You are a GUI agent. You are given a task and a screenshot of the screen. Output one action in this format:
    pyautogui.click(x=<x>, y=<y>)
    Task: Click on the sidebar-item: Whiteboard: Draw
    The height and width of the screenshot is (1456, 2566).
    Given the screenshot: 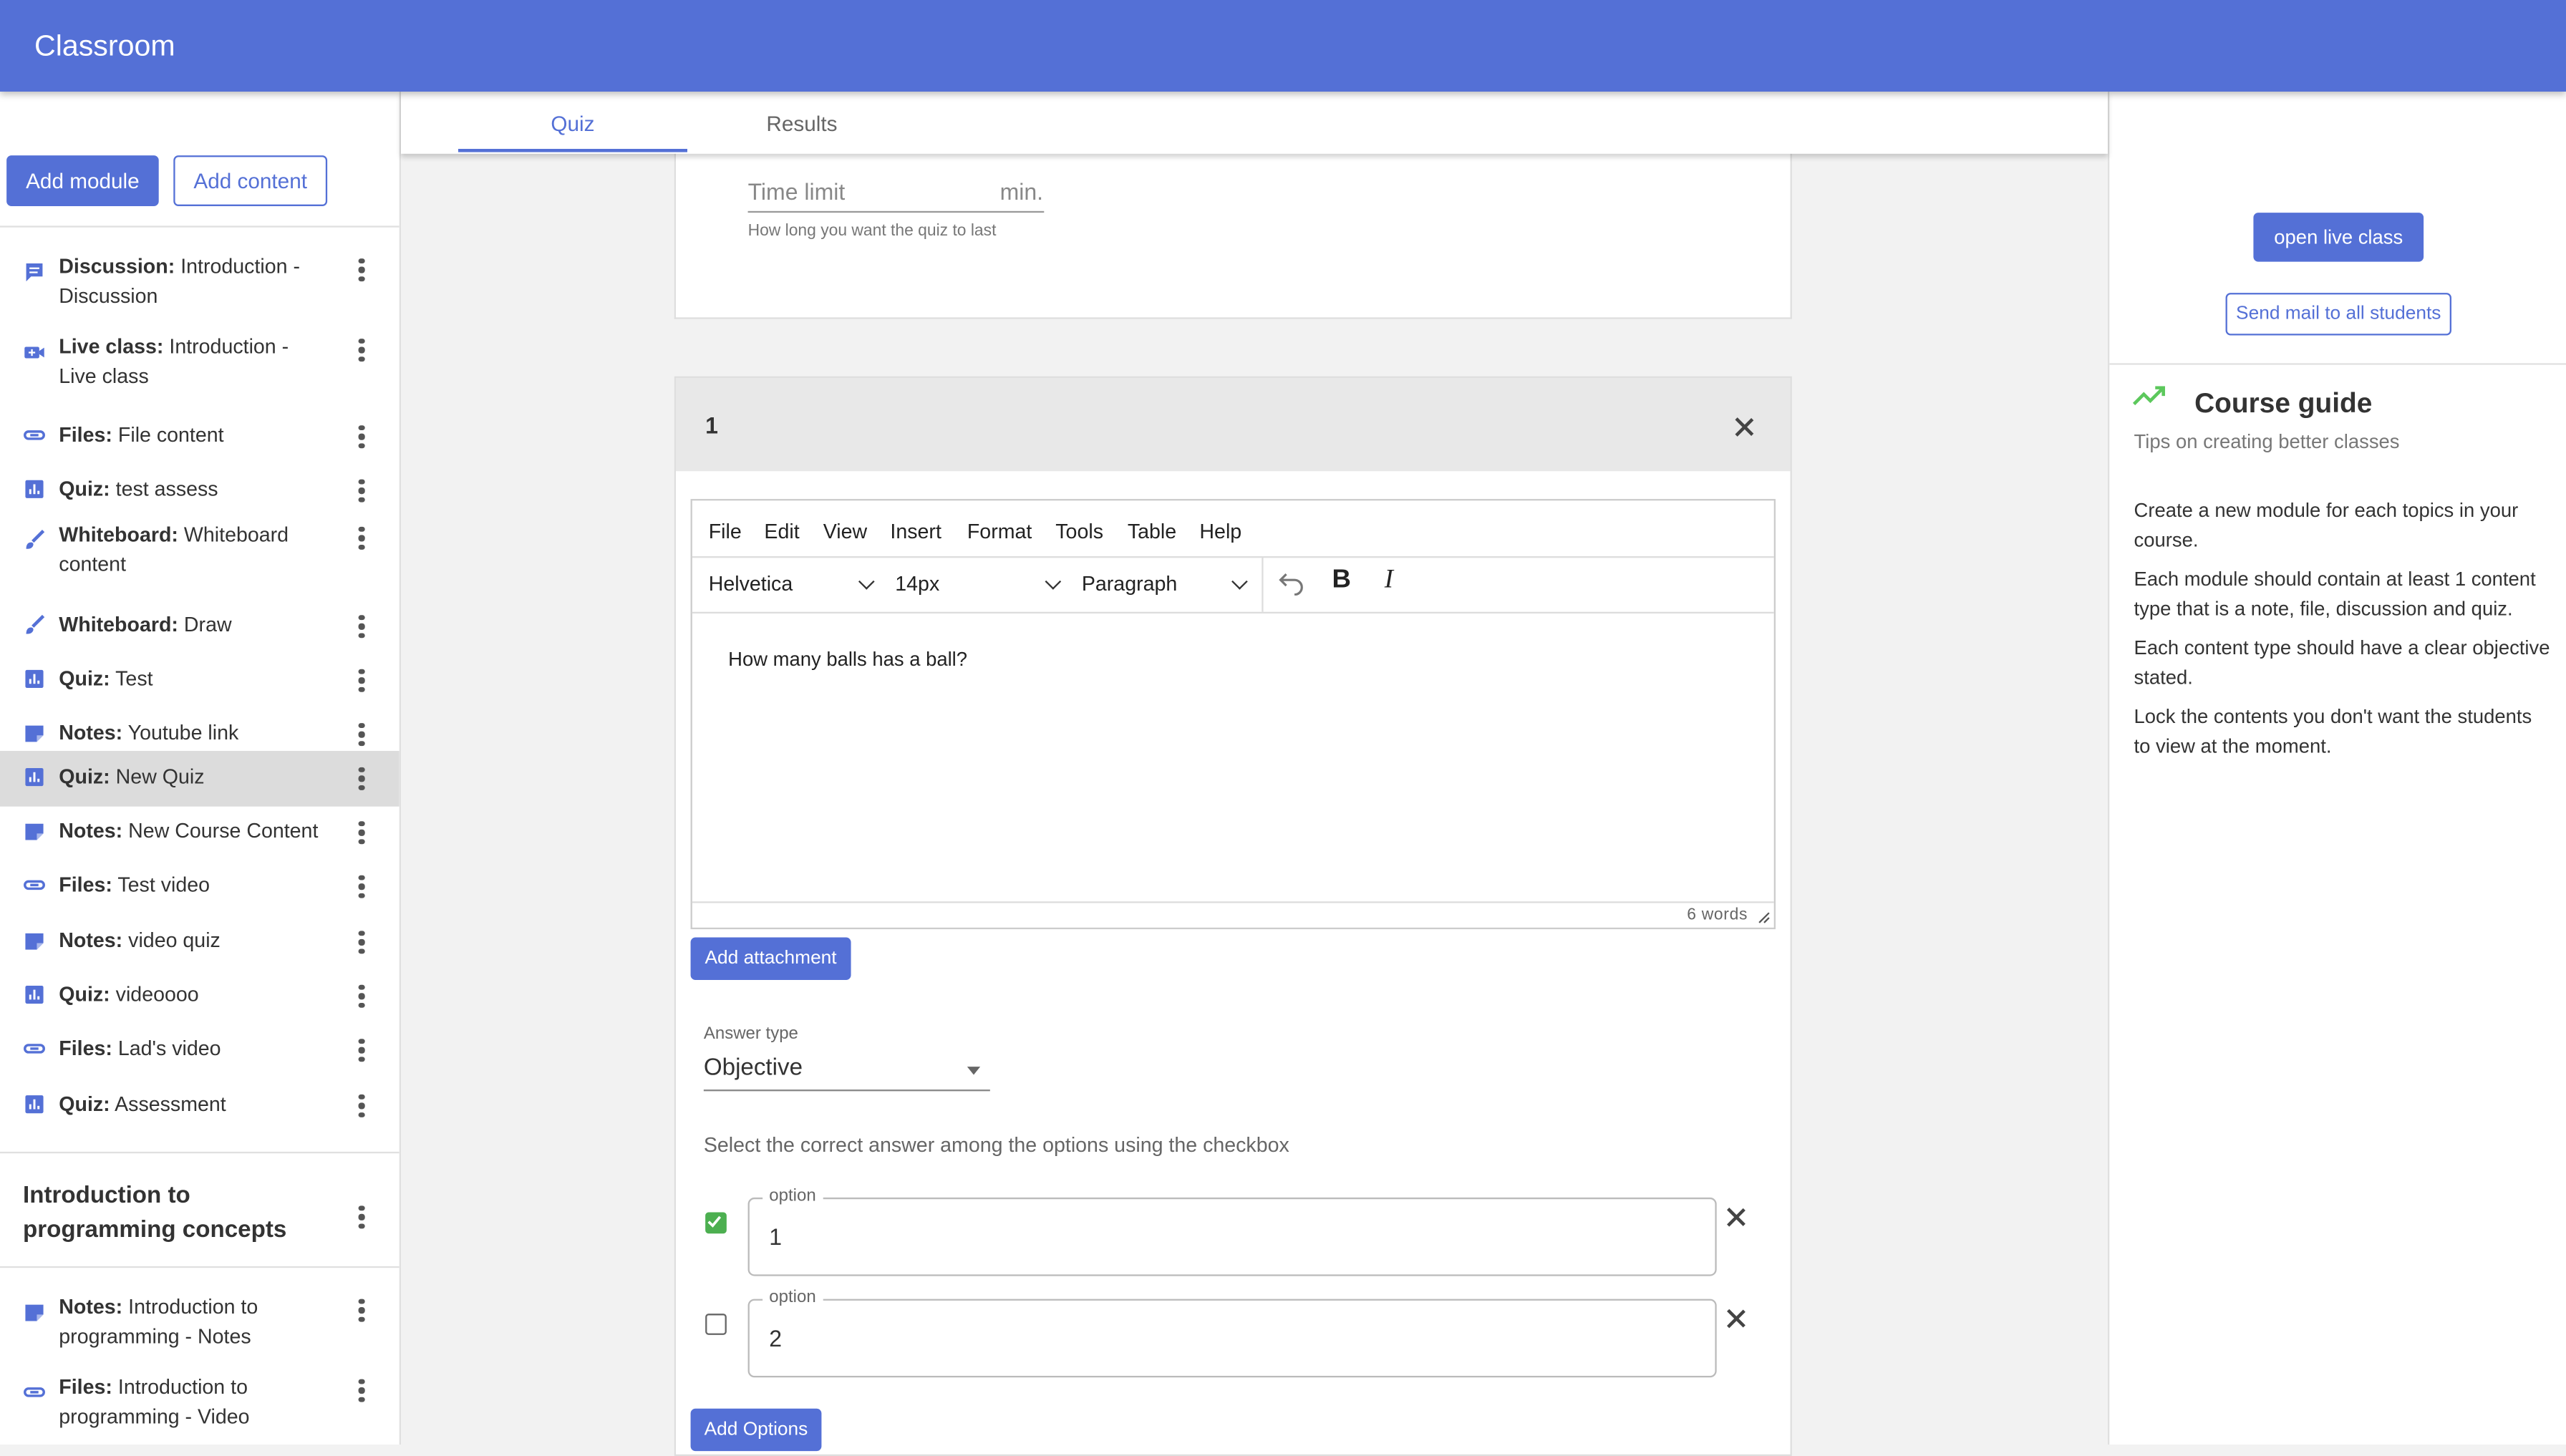 What is the action you would take?
    pyautogui.click(x=200, y=623)
    